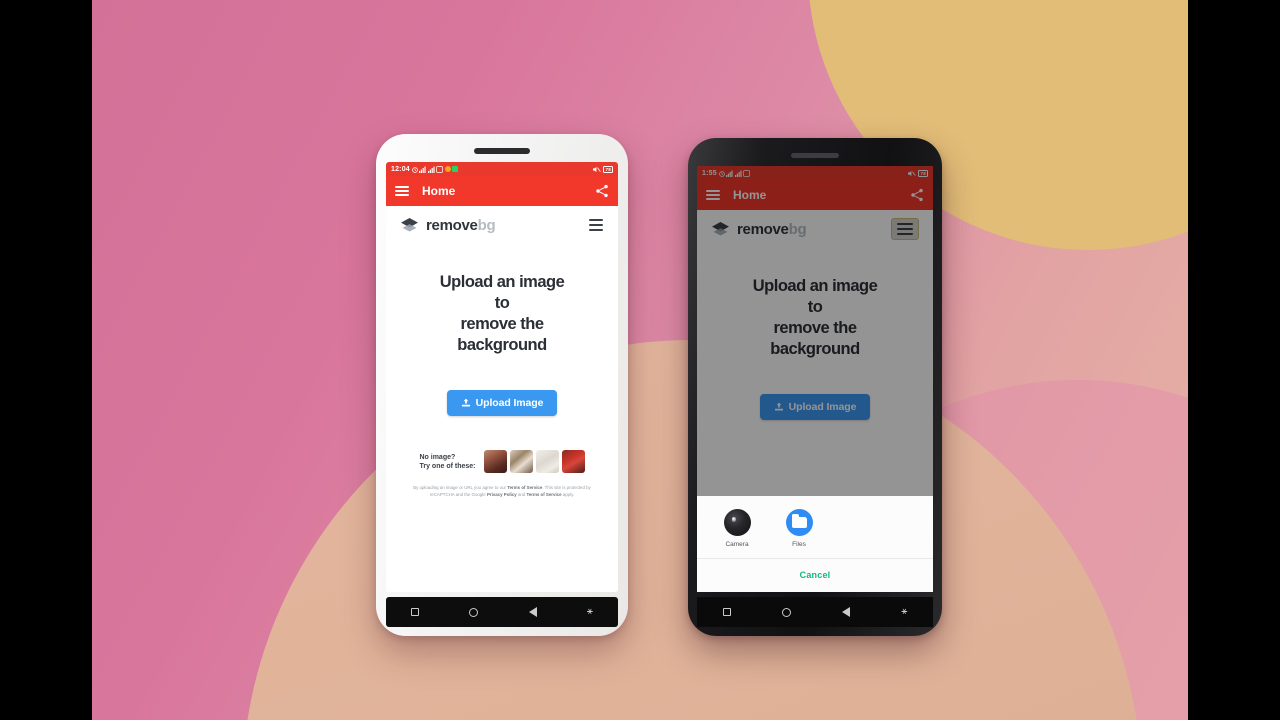 Image resolution: width=1280 pixels, height=720 pixels. Describe the element at coordinates (596, 225) in the screenshot. I see `site-menu-icon` at that location.